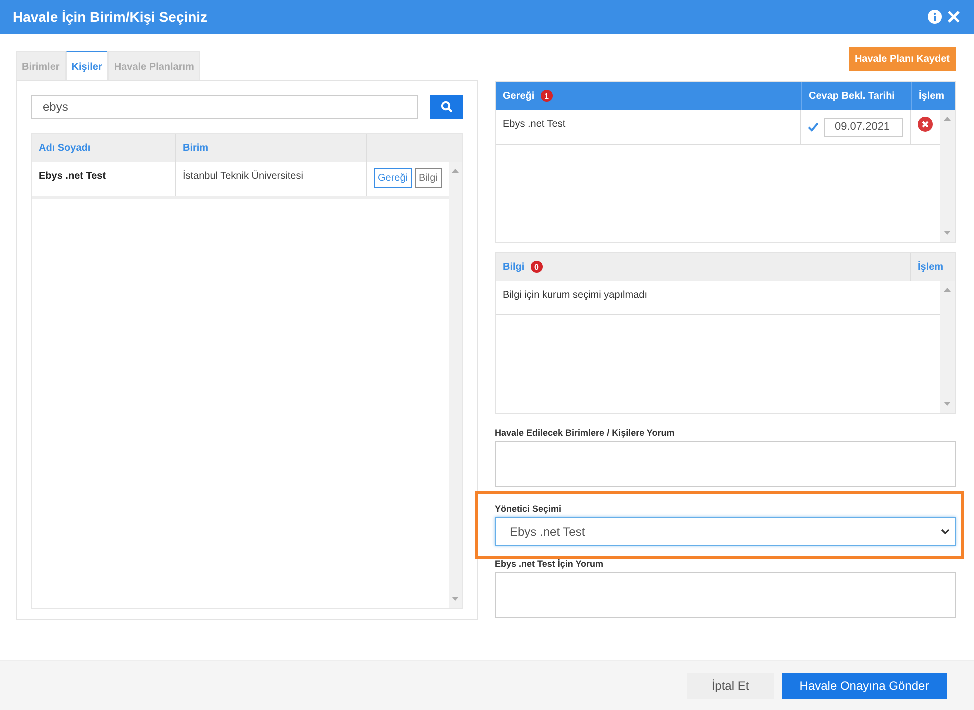 The height and width of the screenshot is (710, 974). I want to click on field-label: Ebys .net Test İçin Yorum, so click(550, 564).